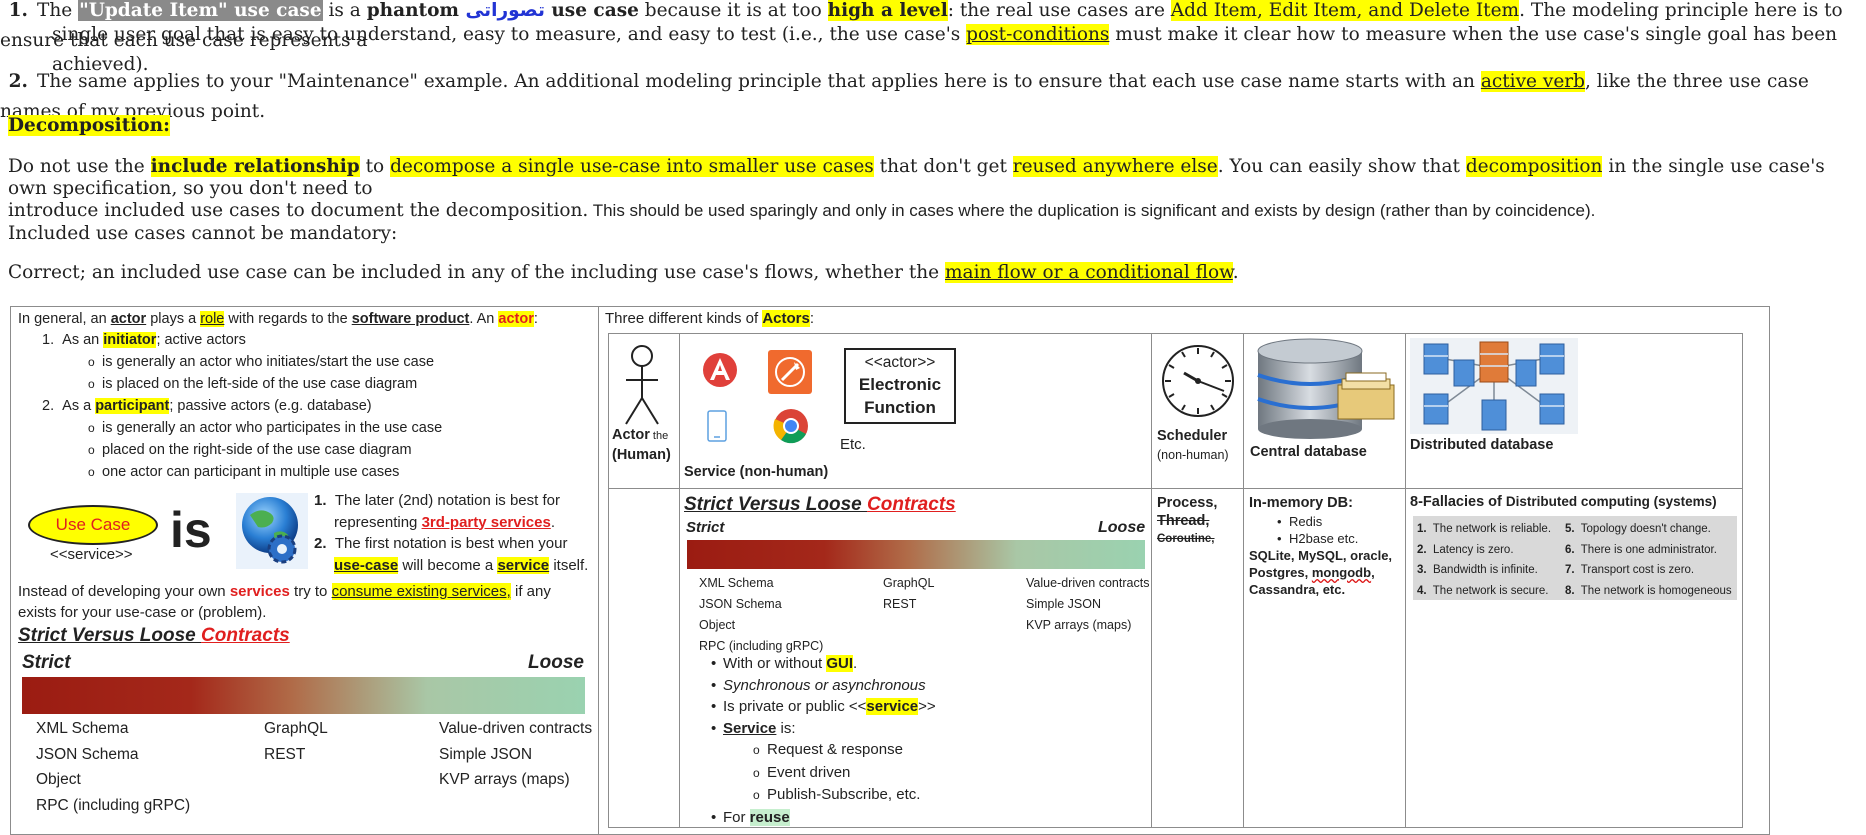  I want to click on text: to, so click(375, 166).